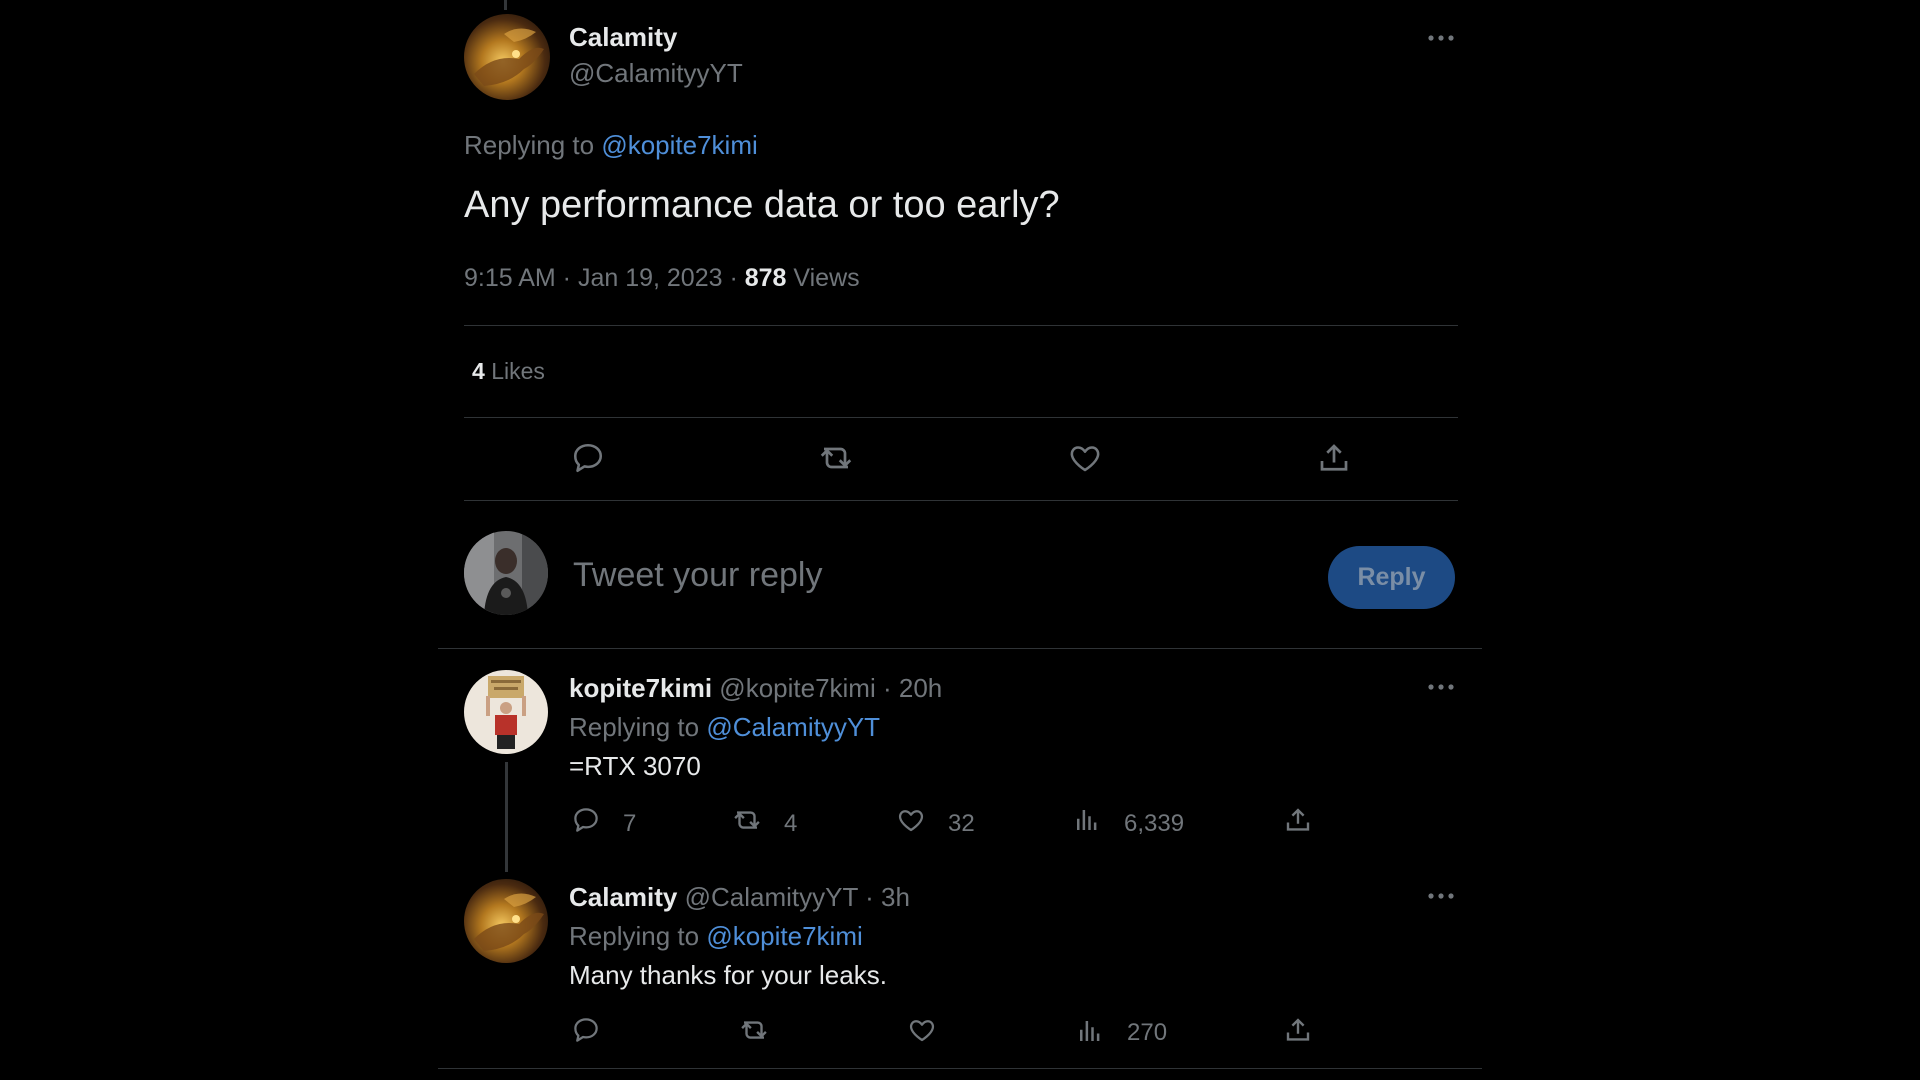 Image resolution: width=1920 pixels, height=1080 pixels. I want to click on reply2-header: Calamity @CalamityyYT · 3h, so click(739, 897).